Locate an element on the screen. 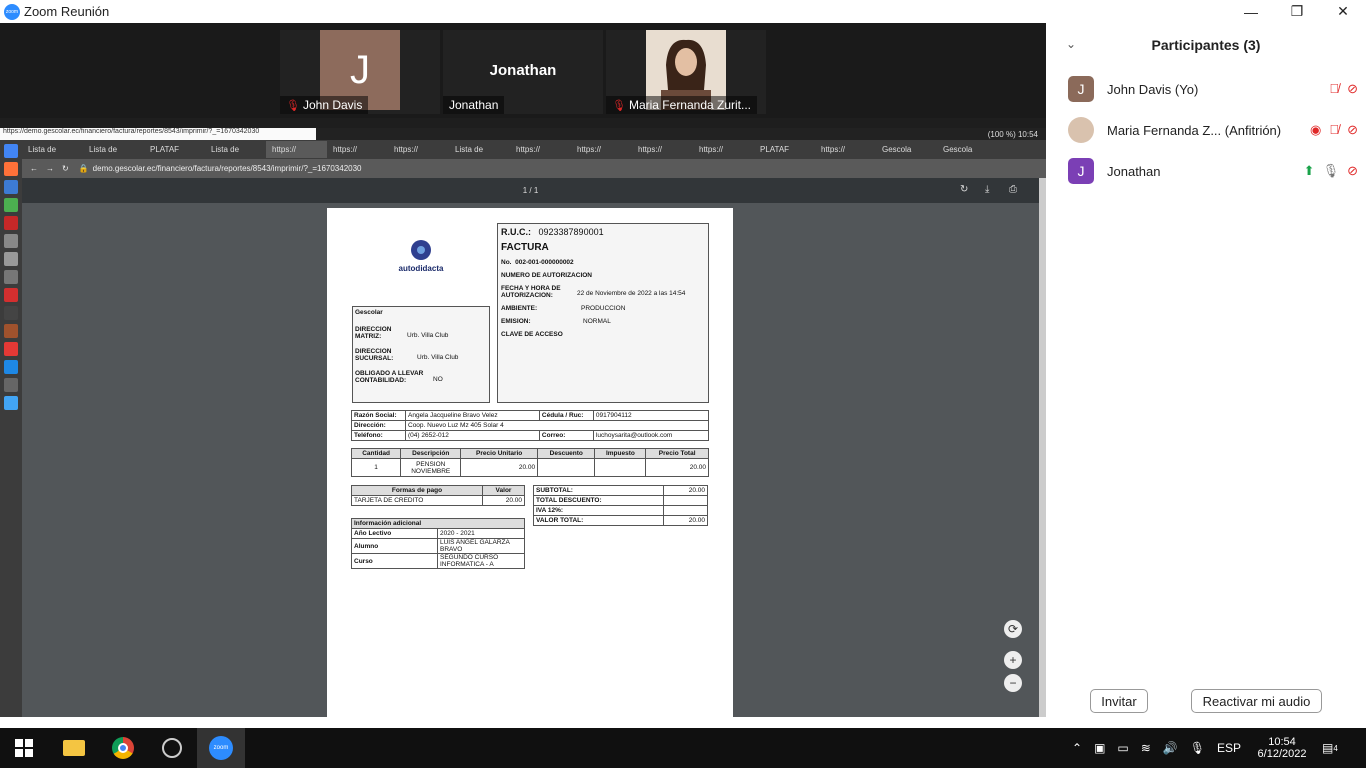 The width and height of the screenshot is (1366, 768). participant-row: J John Davis (Yo) 🎙̸ ⊘ is located at coordinates (1213, 89).